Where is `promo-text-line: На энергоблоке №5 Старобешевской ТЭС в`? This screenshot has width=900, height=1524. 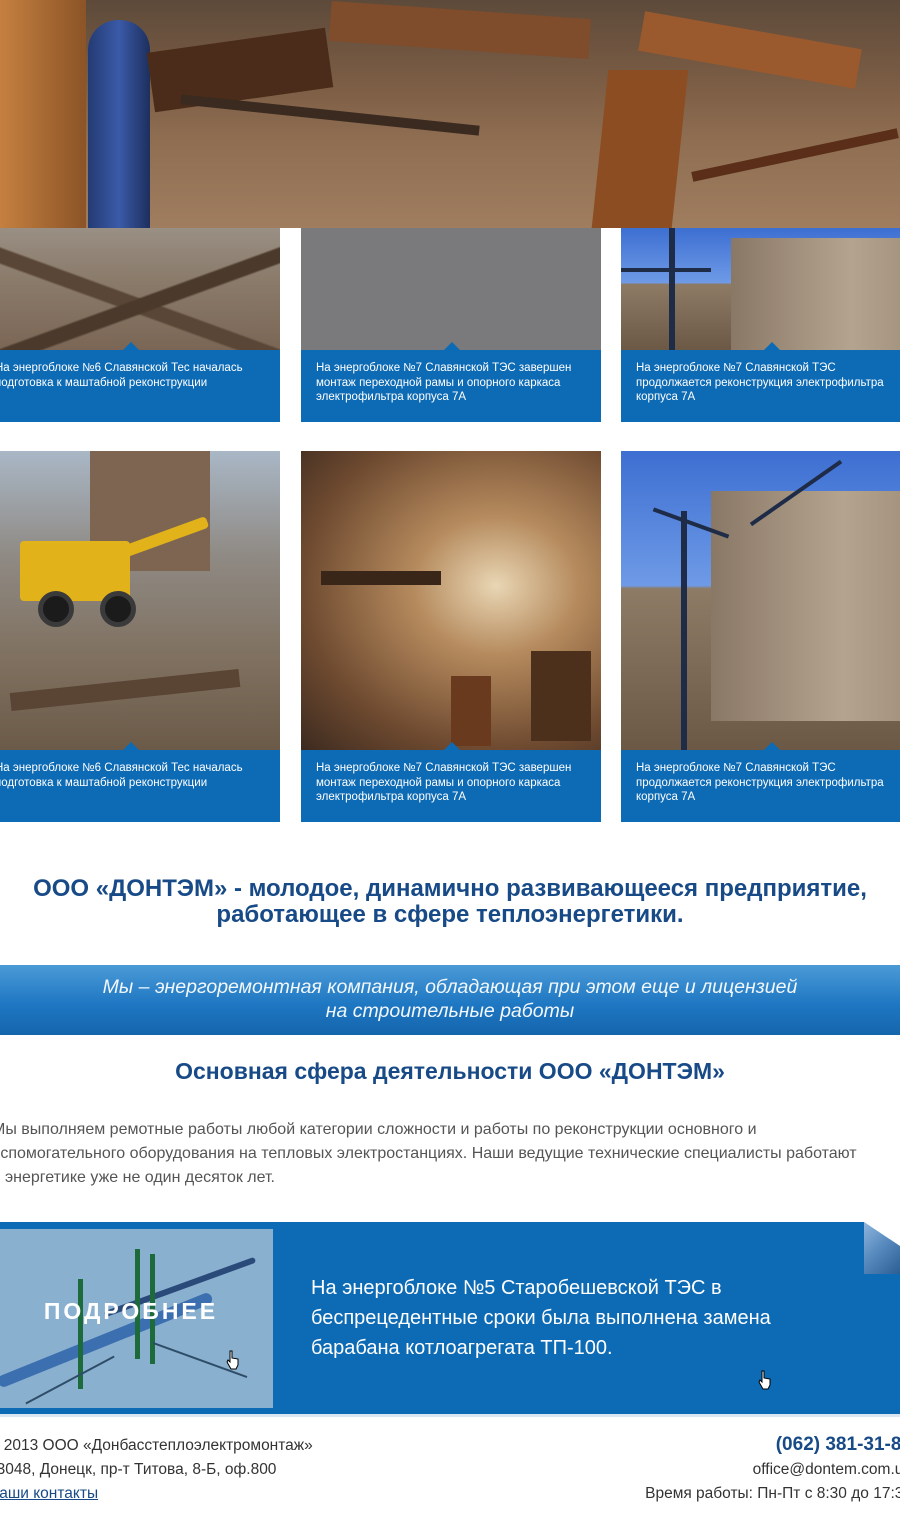
promo-text-line: На энергоблоке №5 Старобешевской ТЭС в is located at coordinates (516, 1288).